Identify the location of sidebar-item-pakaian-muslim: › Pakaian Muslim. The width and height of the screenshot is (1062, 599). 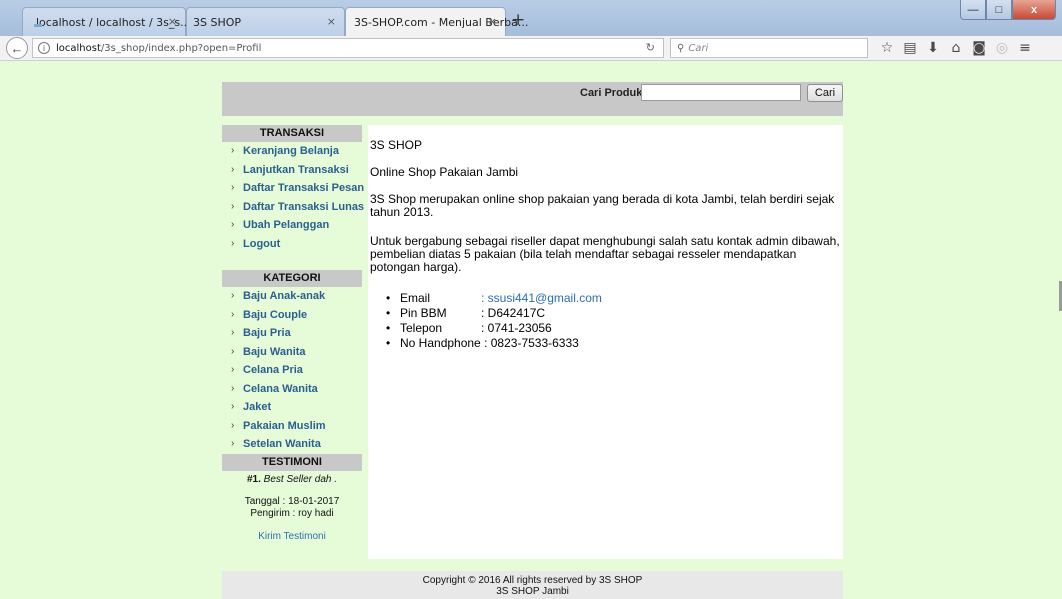
(292, 426).